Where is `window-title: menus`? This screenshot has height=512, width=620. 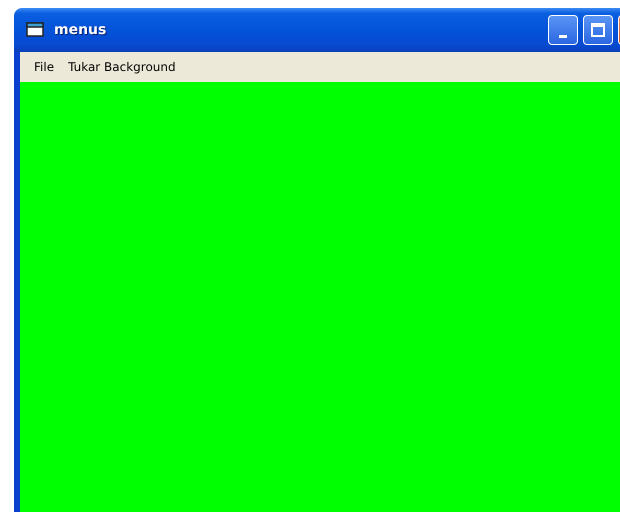
window-title: menus is located at coordinates (80, 30).